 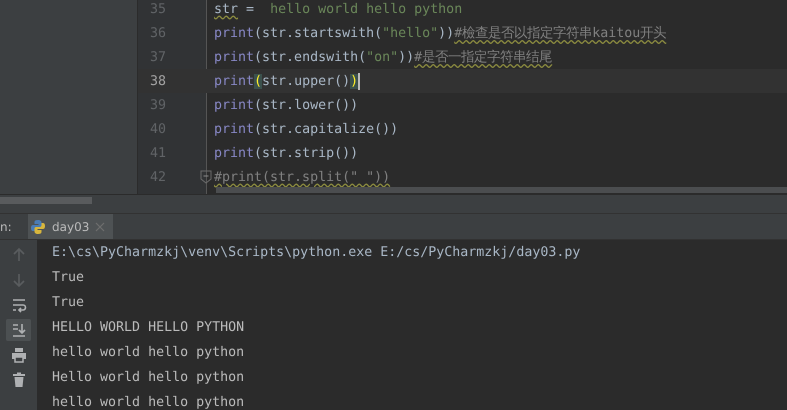 What do you see at coordinates (286, 153) in the screenshot?
I see `code-line: print(str.strip())` at bounding box center [286, 153].